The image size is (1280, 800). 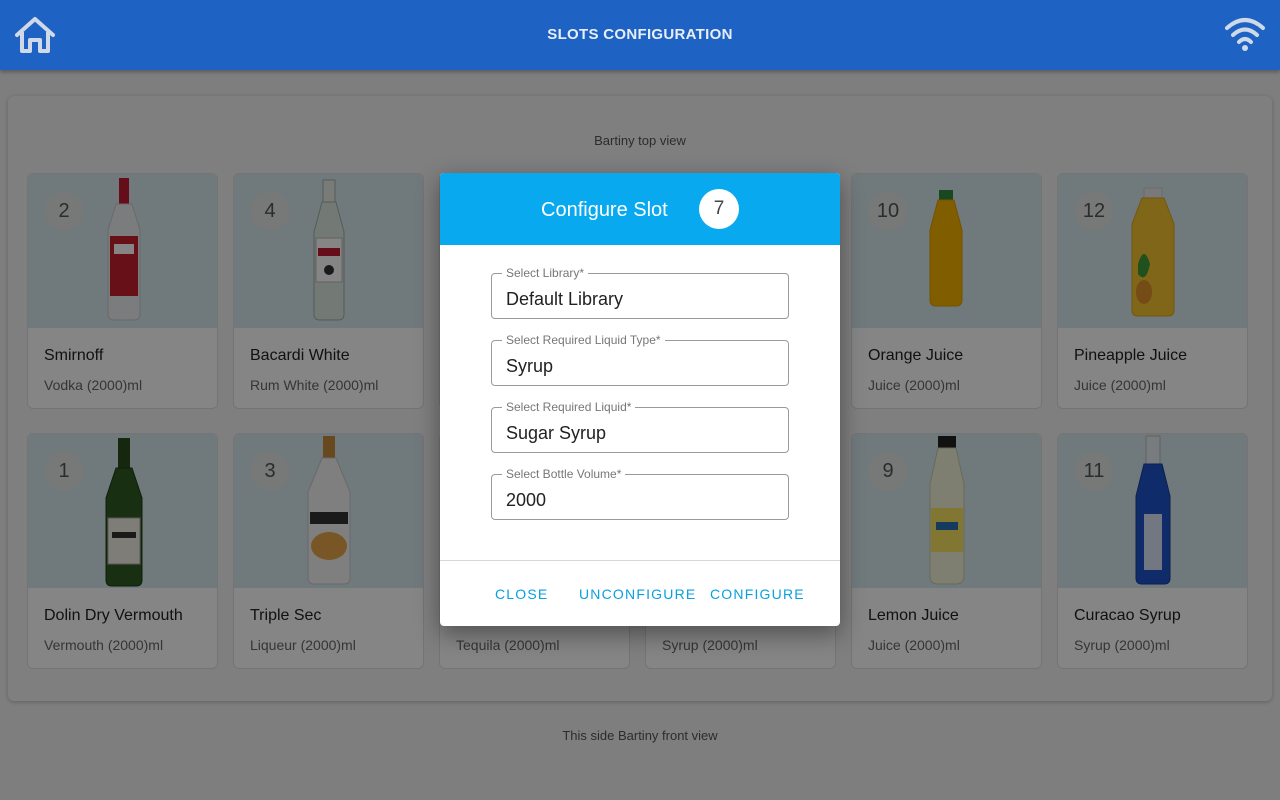 I want to click on bottle-volume-select: Select Bottle Volume* 2000, so click(x=640, y=493).